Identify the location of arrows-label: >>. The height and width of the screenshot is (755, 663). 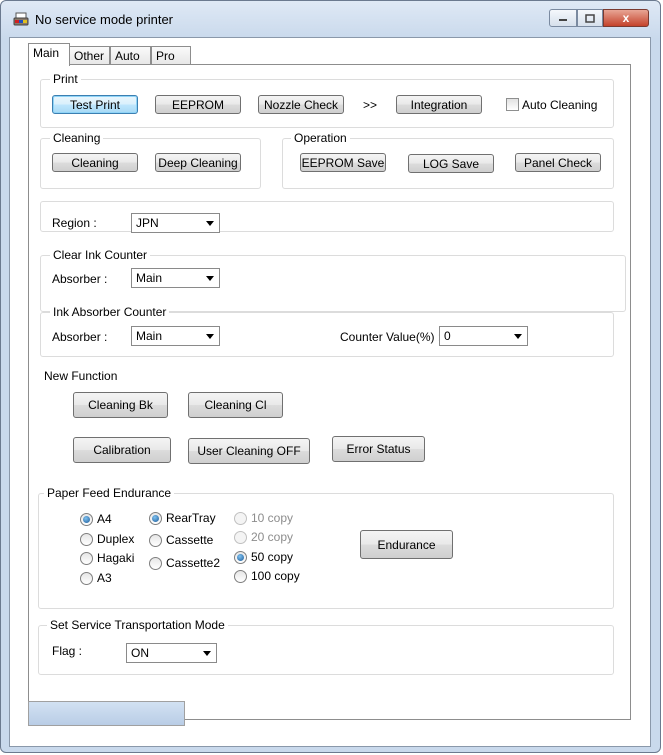
(370, 105).